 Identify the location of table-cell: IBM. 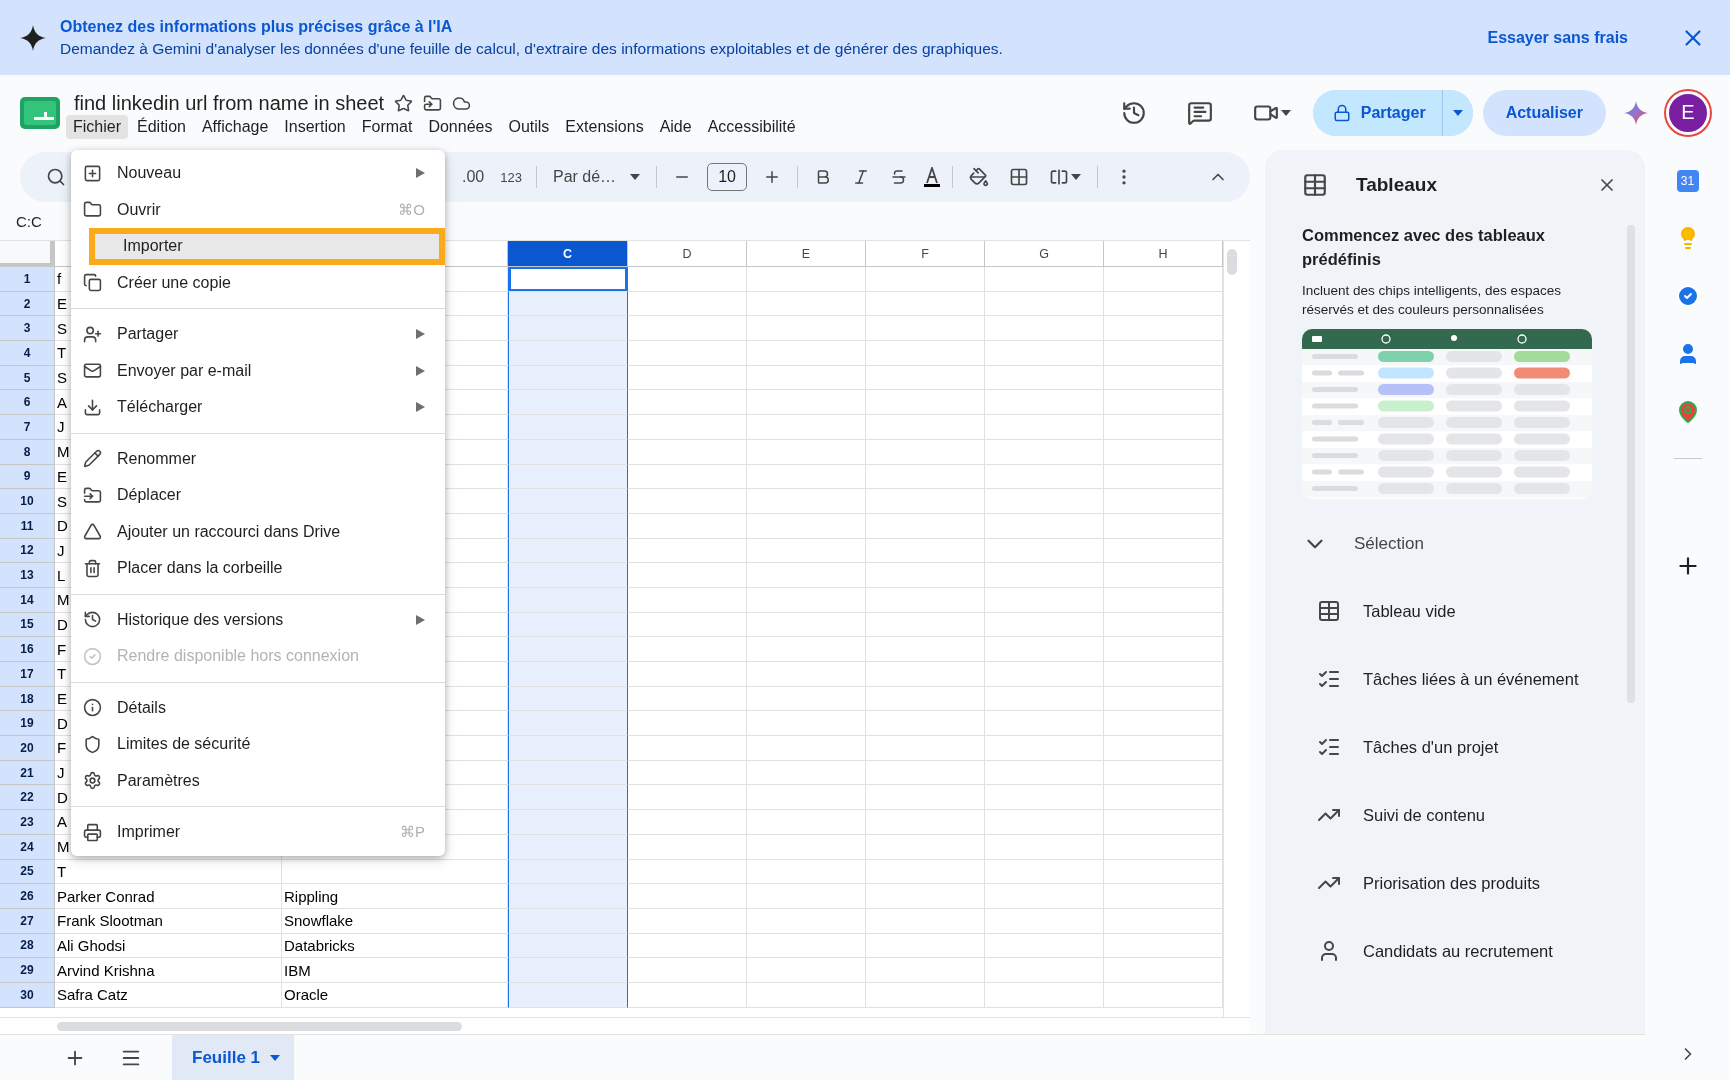
(395, 970).